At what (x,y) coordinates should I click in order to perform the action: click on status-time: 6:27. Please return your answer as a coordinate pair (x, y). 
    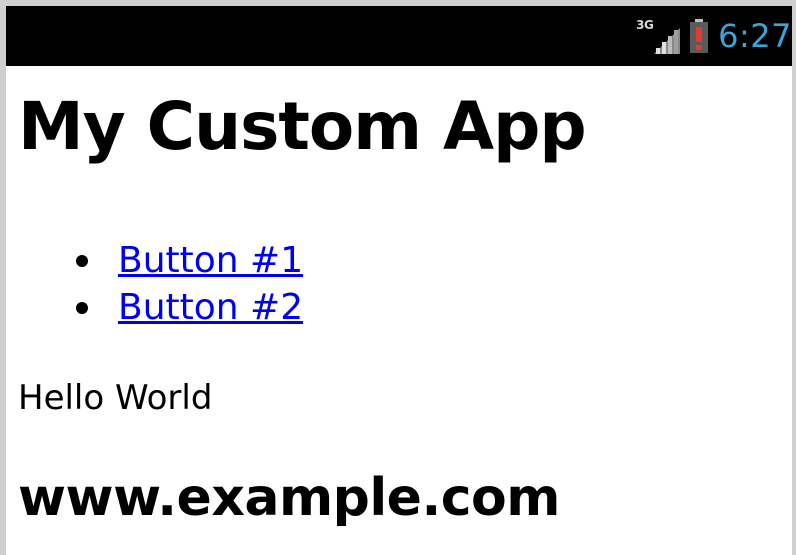
    Looking at the image, I should click on (755, 36).